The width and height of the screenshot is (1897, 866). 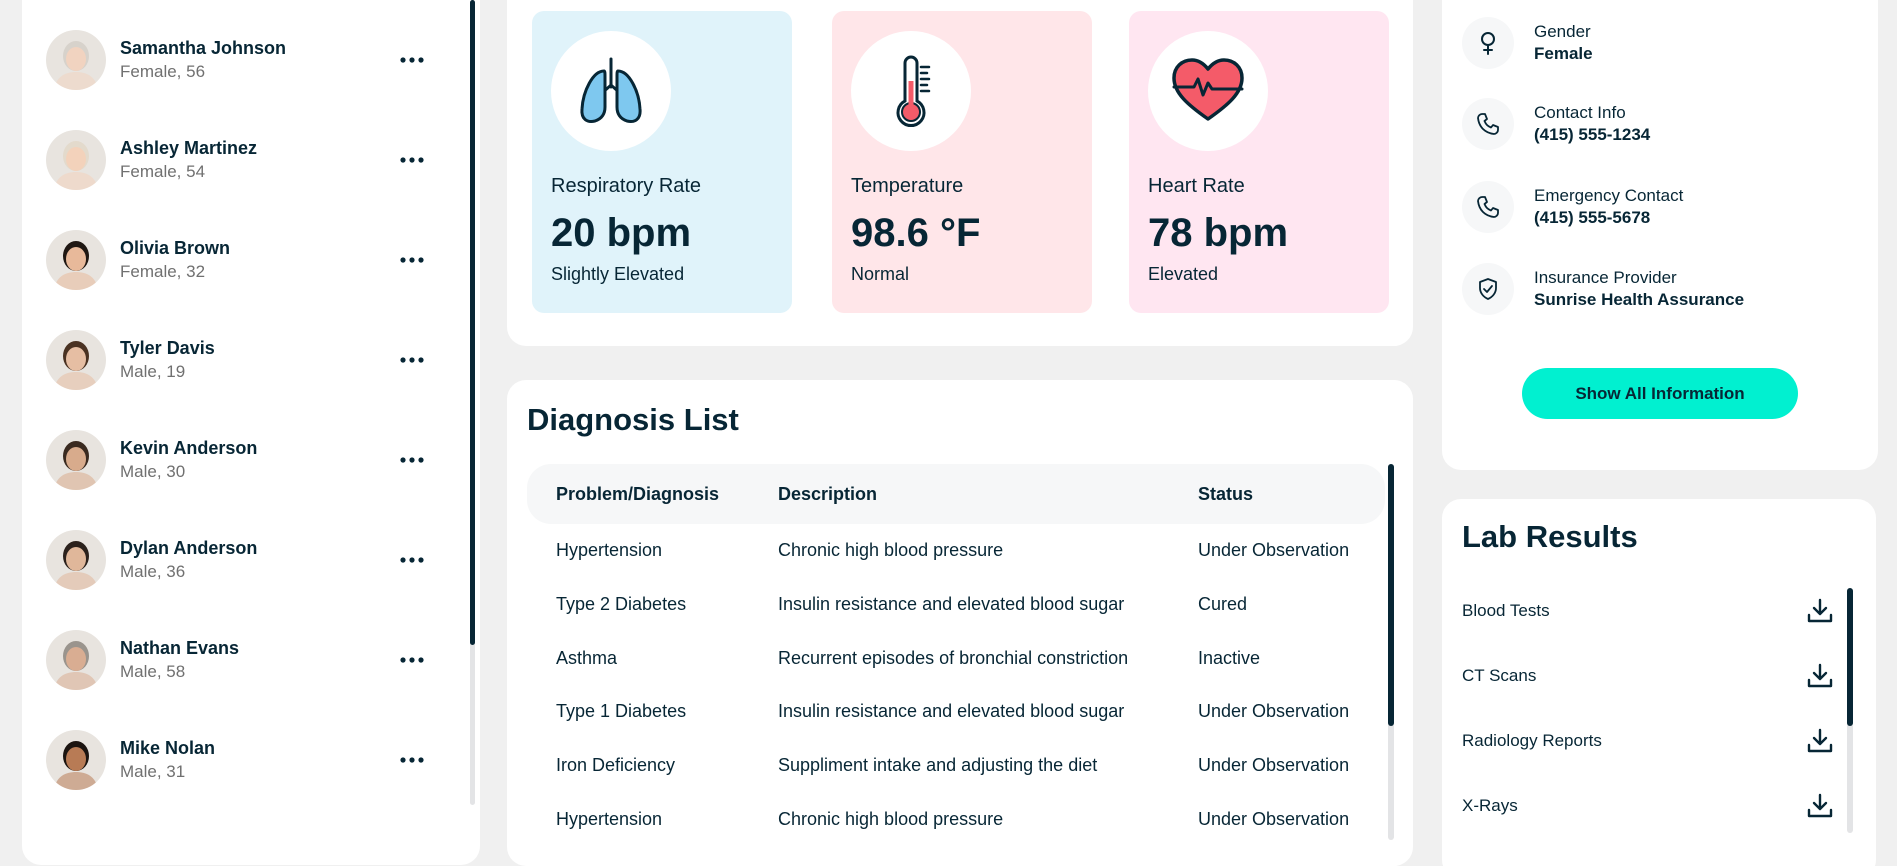 What do you see at coordinates (1563, 53) in the screenshot?
I see `info-value: Female` at bounding box center [1563, 53].